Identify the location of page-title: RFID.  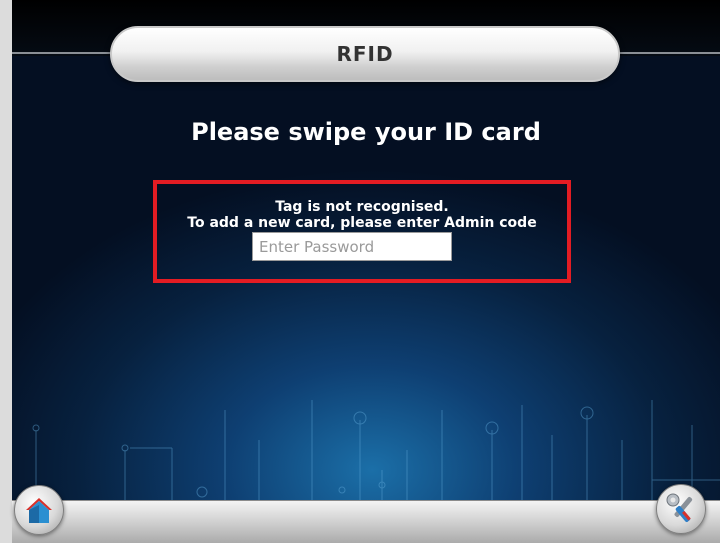
(365, 54).